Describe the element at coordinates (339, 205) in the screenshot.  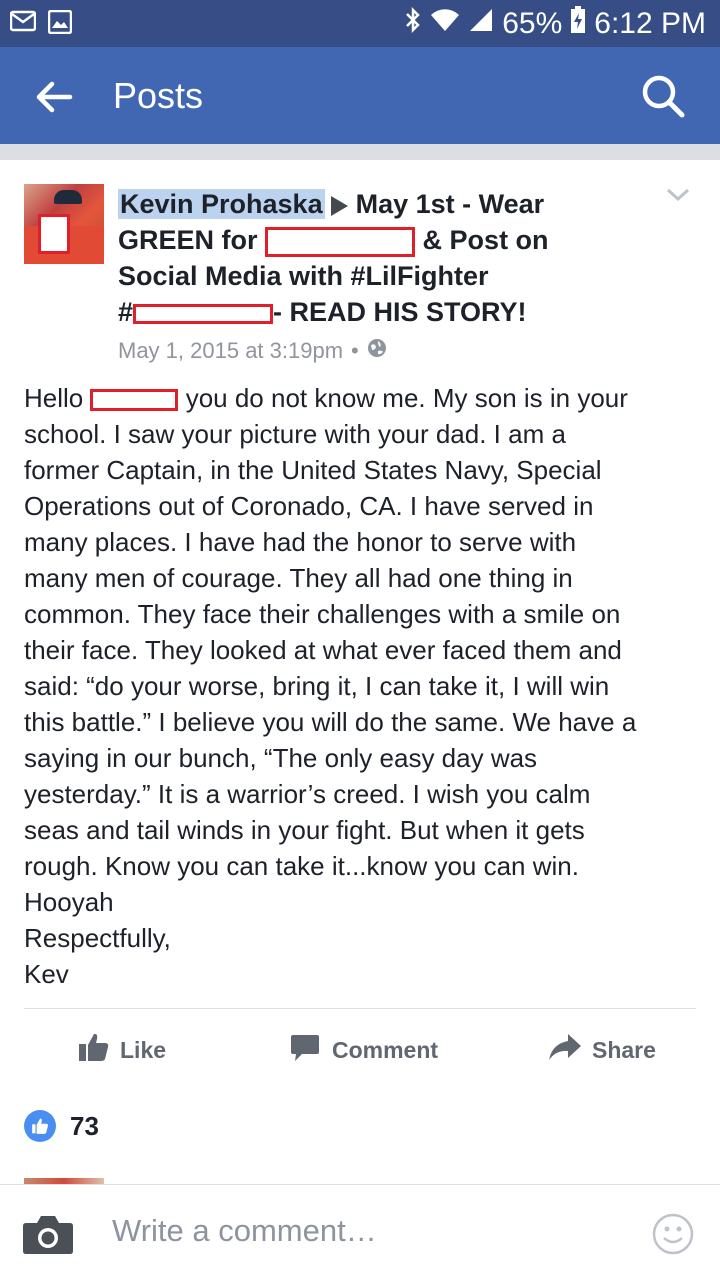
I see `arrow-right-icon` at that location.